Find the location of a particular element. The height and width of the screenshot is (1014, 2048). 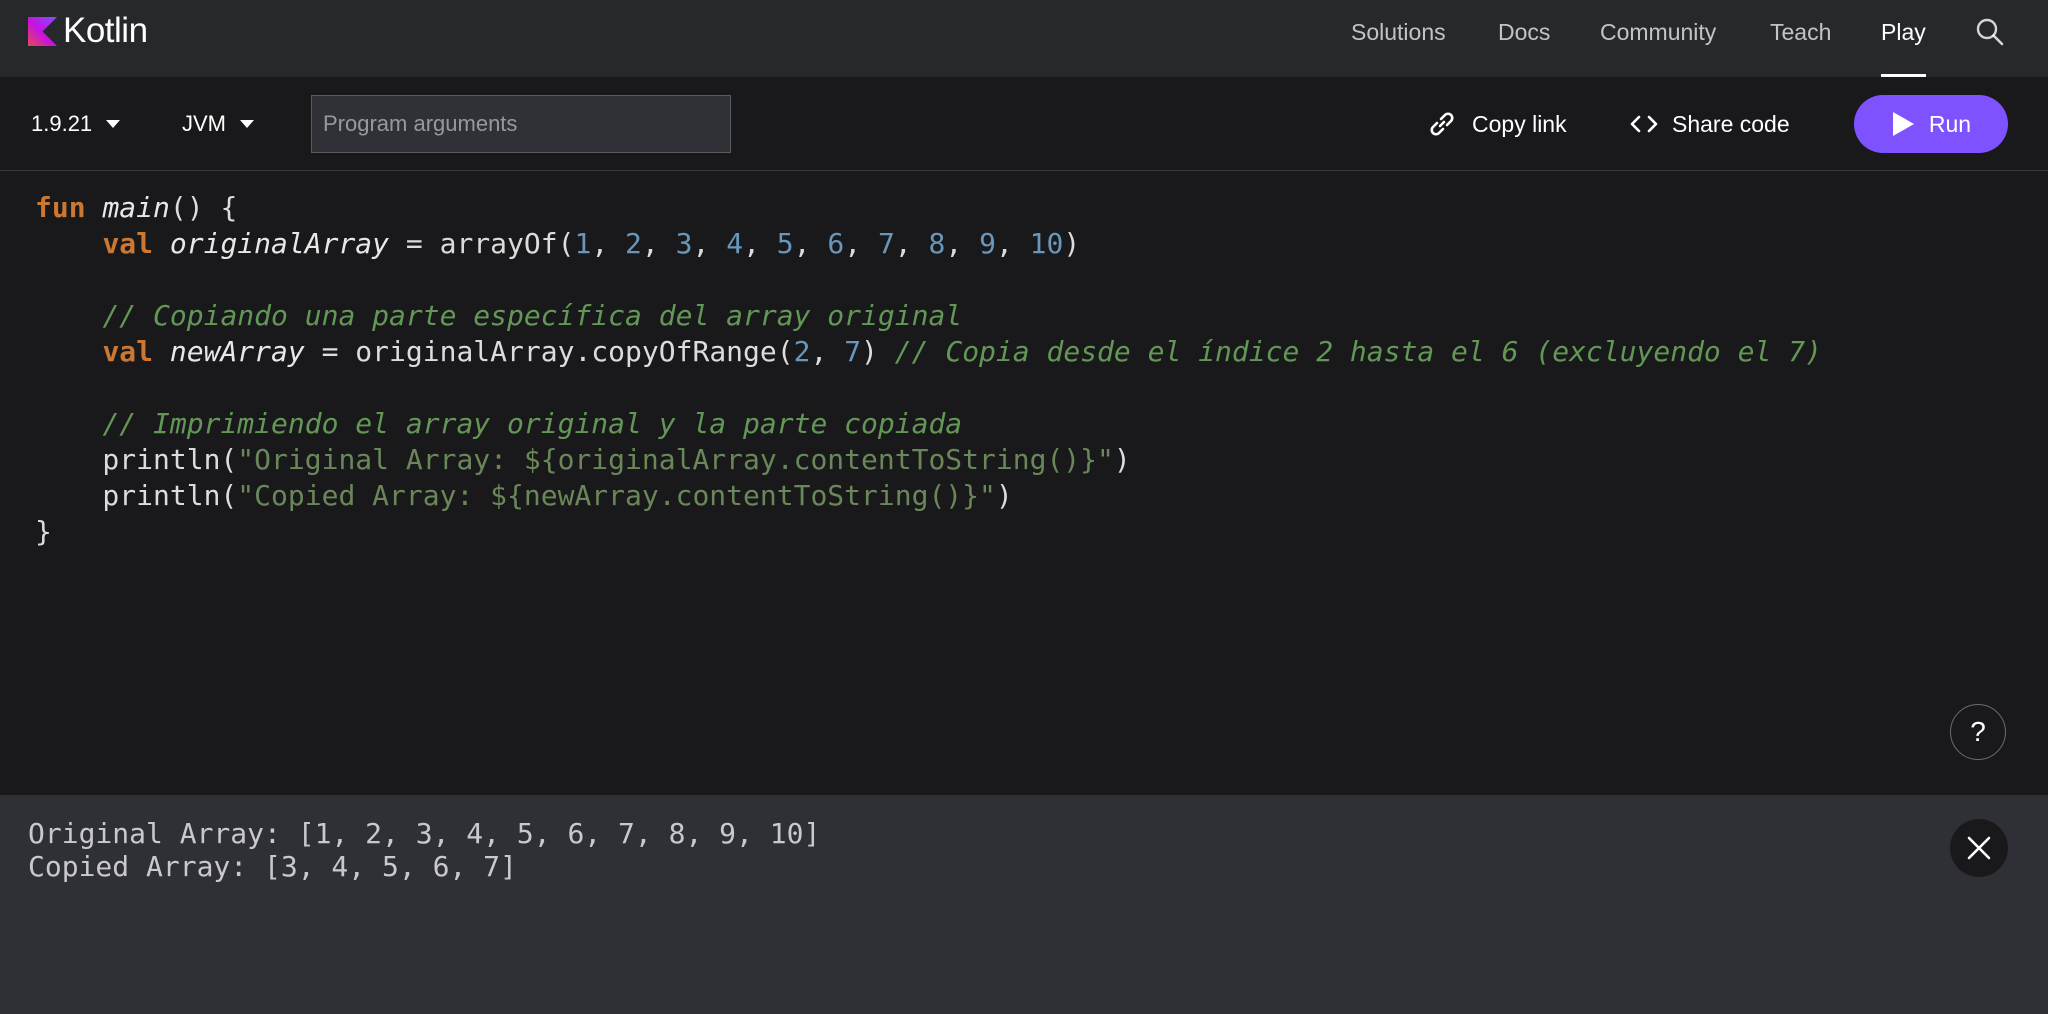

nav-item-teach: Teach is located at coordinates (1800, 32).